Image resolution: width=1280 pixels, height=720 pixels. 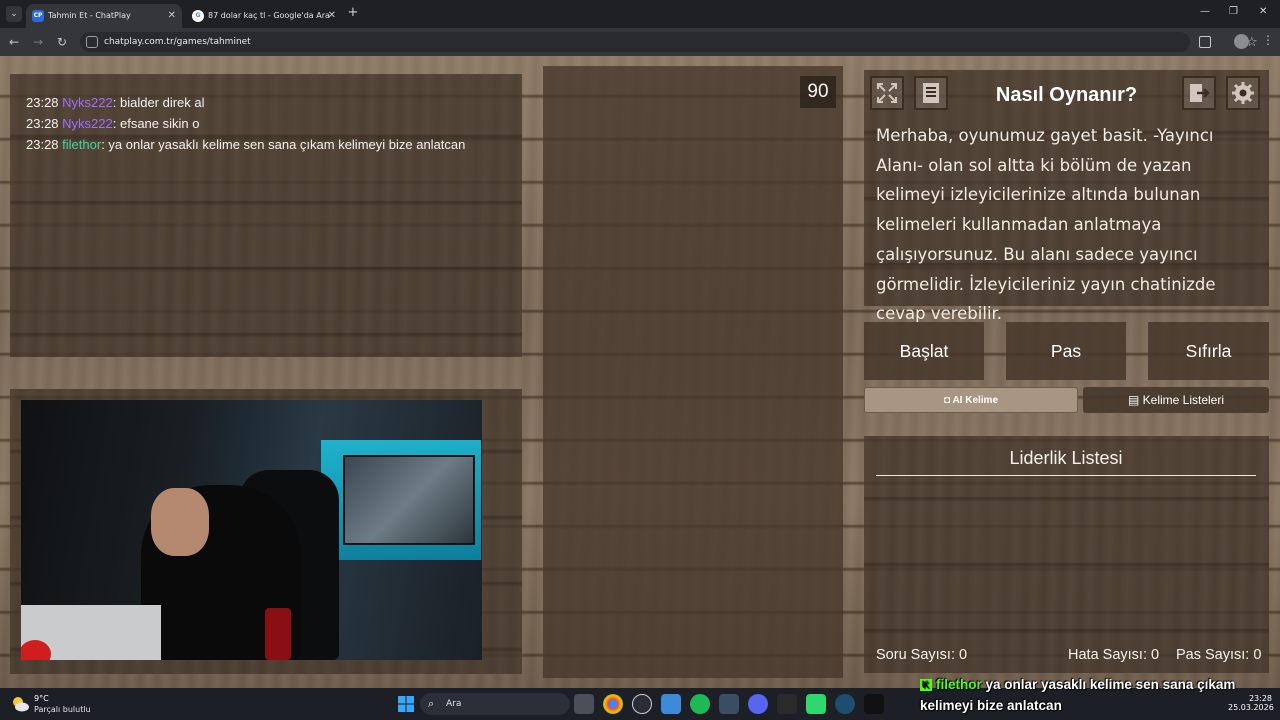 What do you see at coordinates (669, 42) in the screenshot?
I see `url-field: chatplay.com.tr/games/tahminet ☆` at bounding box center [669, 42].